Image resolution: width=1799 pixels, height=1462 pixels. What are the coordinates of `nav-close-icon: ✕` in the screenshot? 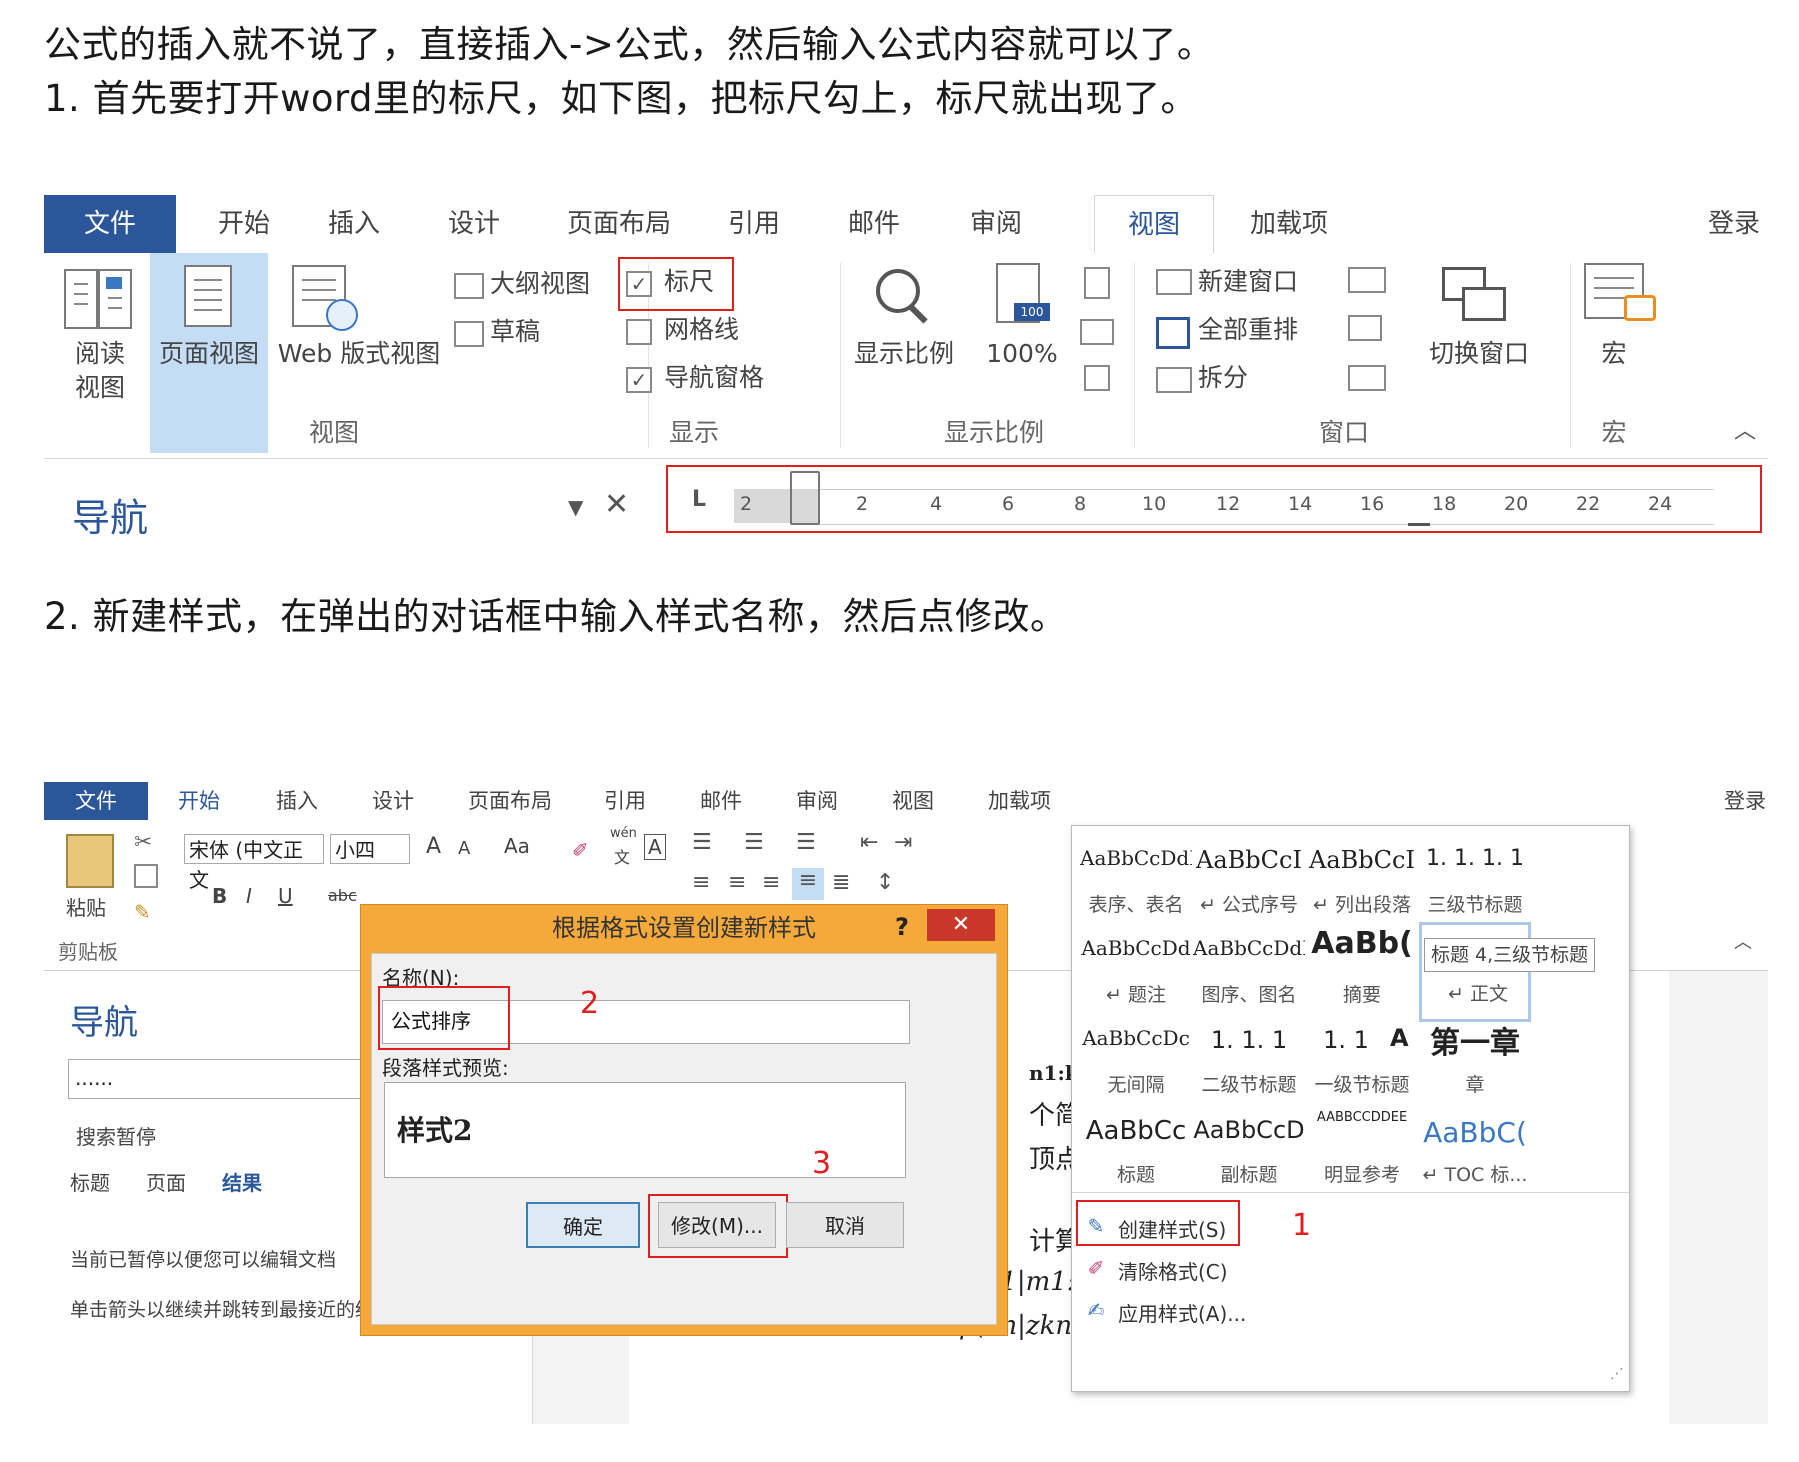 It's located at (616, 504).